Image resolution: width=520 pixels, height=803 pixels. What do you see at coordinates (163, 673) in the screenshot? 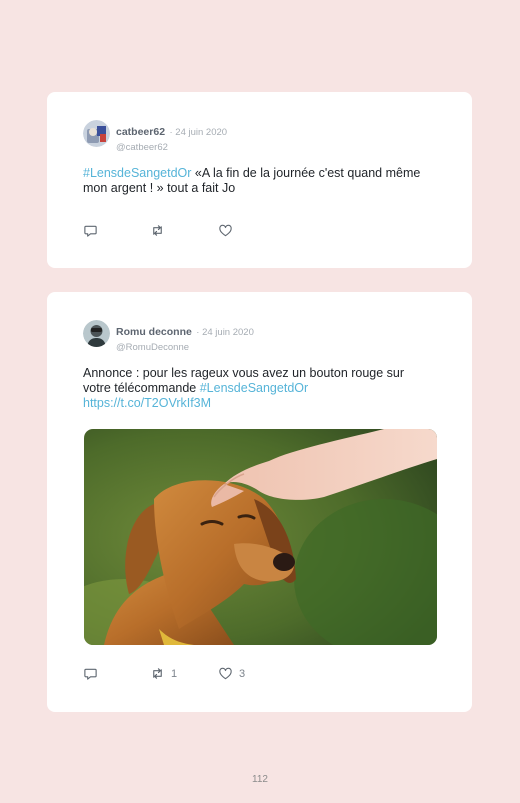
I see `retweet-button: 1` at bounding box center [163, 673].